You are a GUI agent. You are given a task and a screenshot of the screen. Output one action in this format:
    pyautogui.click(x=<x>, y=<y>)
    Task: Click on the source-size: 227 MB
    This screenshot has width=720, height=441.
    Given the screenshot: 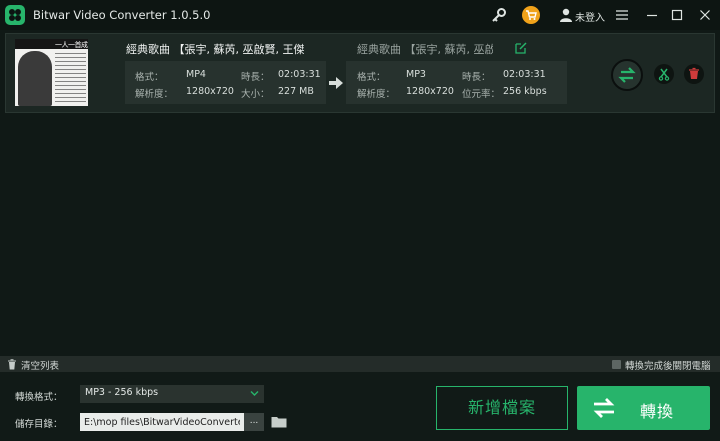 What is the action you would take?
    pyautogui.click(x=296, y=91)
    